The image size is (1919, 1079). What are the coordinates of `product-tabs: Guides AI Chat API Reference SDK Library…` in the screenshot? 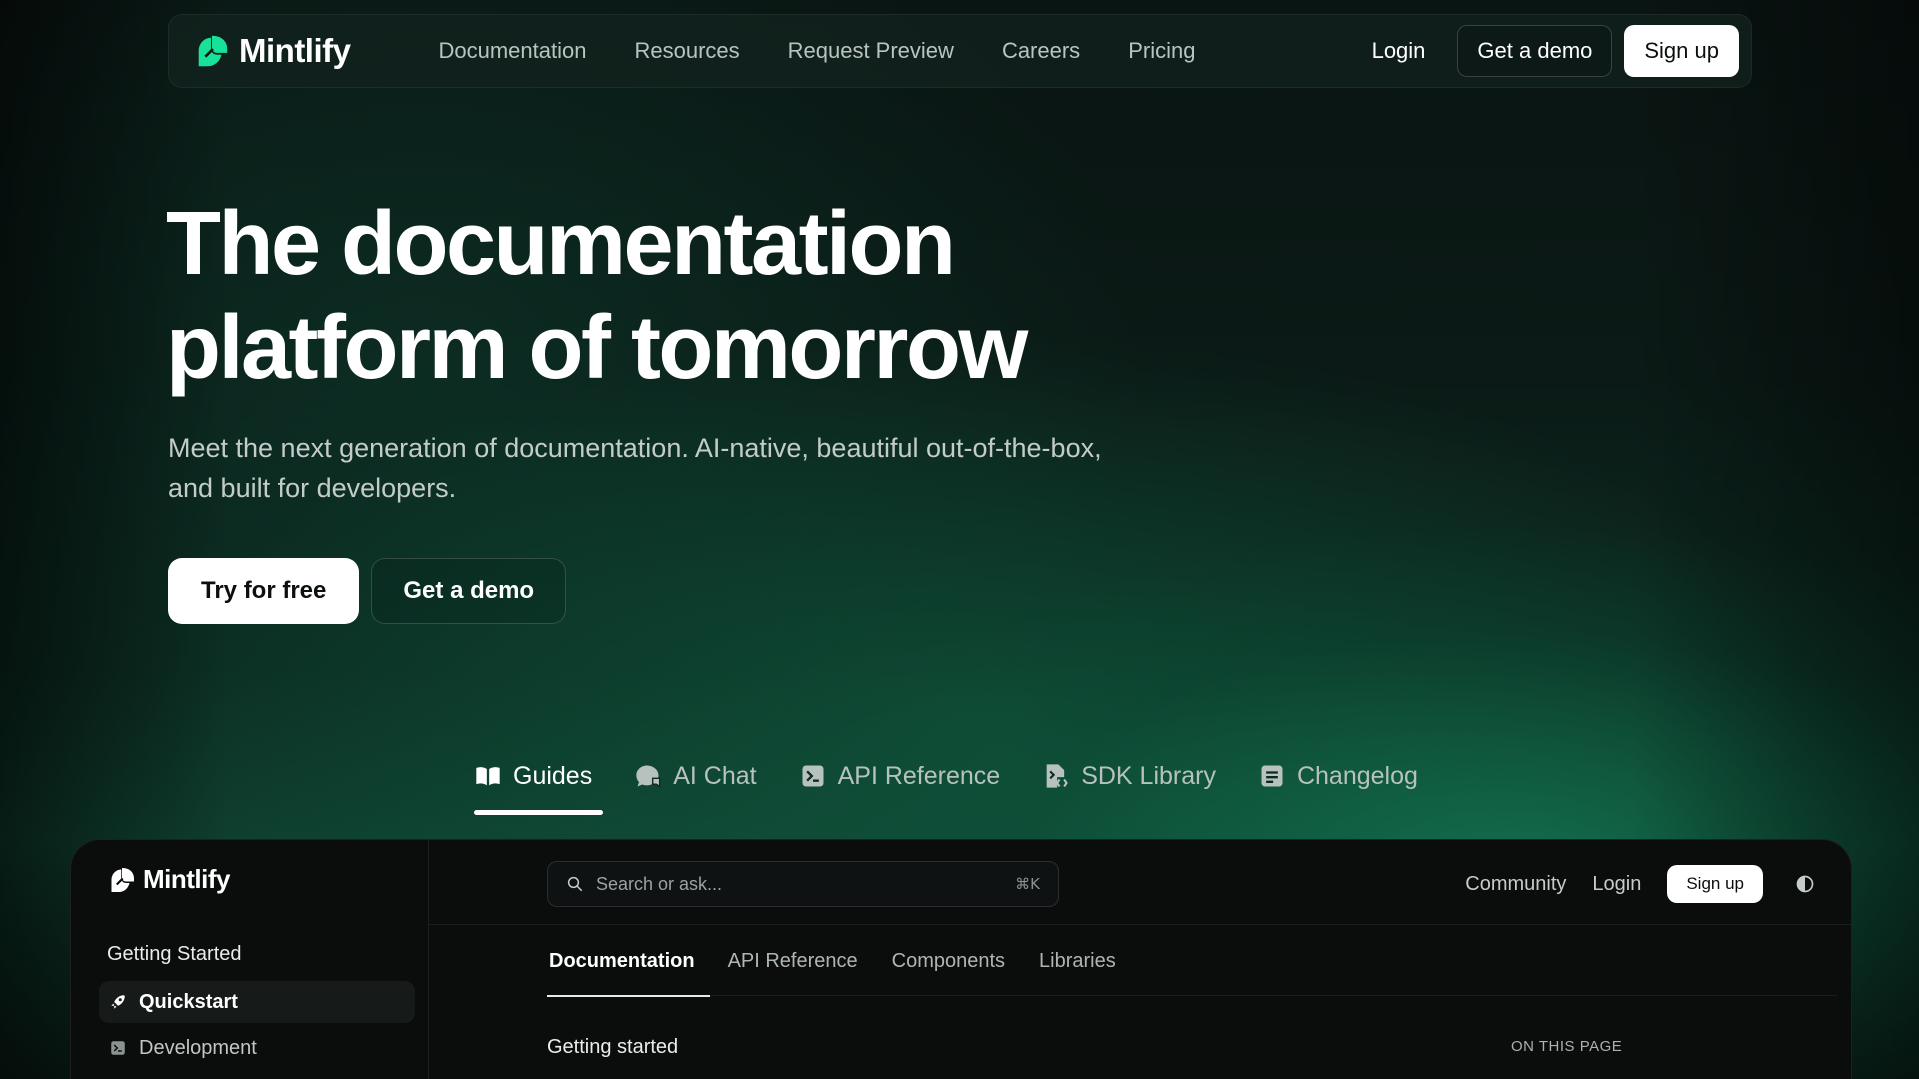 It's located at (946, 776).